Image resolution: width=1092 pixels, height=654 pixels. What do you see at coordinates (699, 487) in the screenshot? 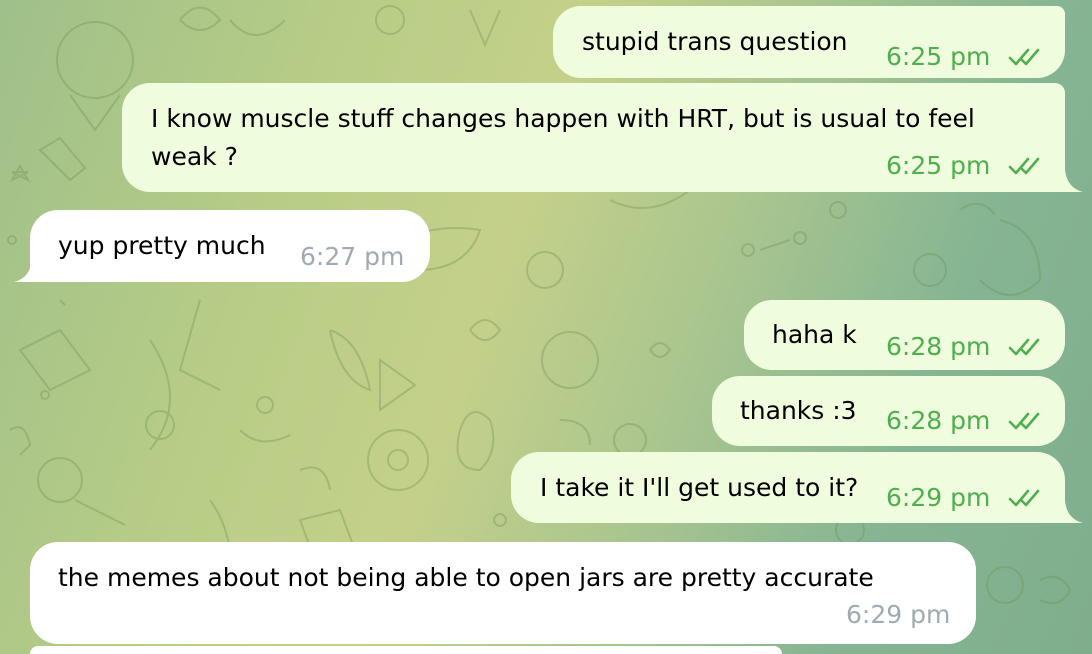
I see `message-text: I take it I'll get used to it?` at bounding box center [699, 487].